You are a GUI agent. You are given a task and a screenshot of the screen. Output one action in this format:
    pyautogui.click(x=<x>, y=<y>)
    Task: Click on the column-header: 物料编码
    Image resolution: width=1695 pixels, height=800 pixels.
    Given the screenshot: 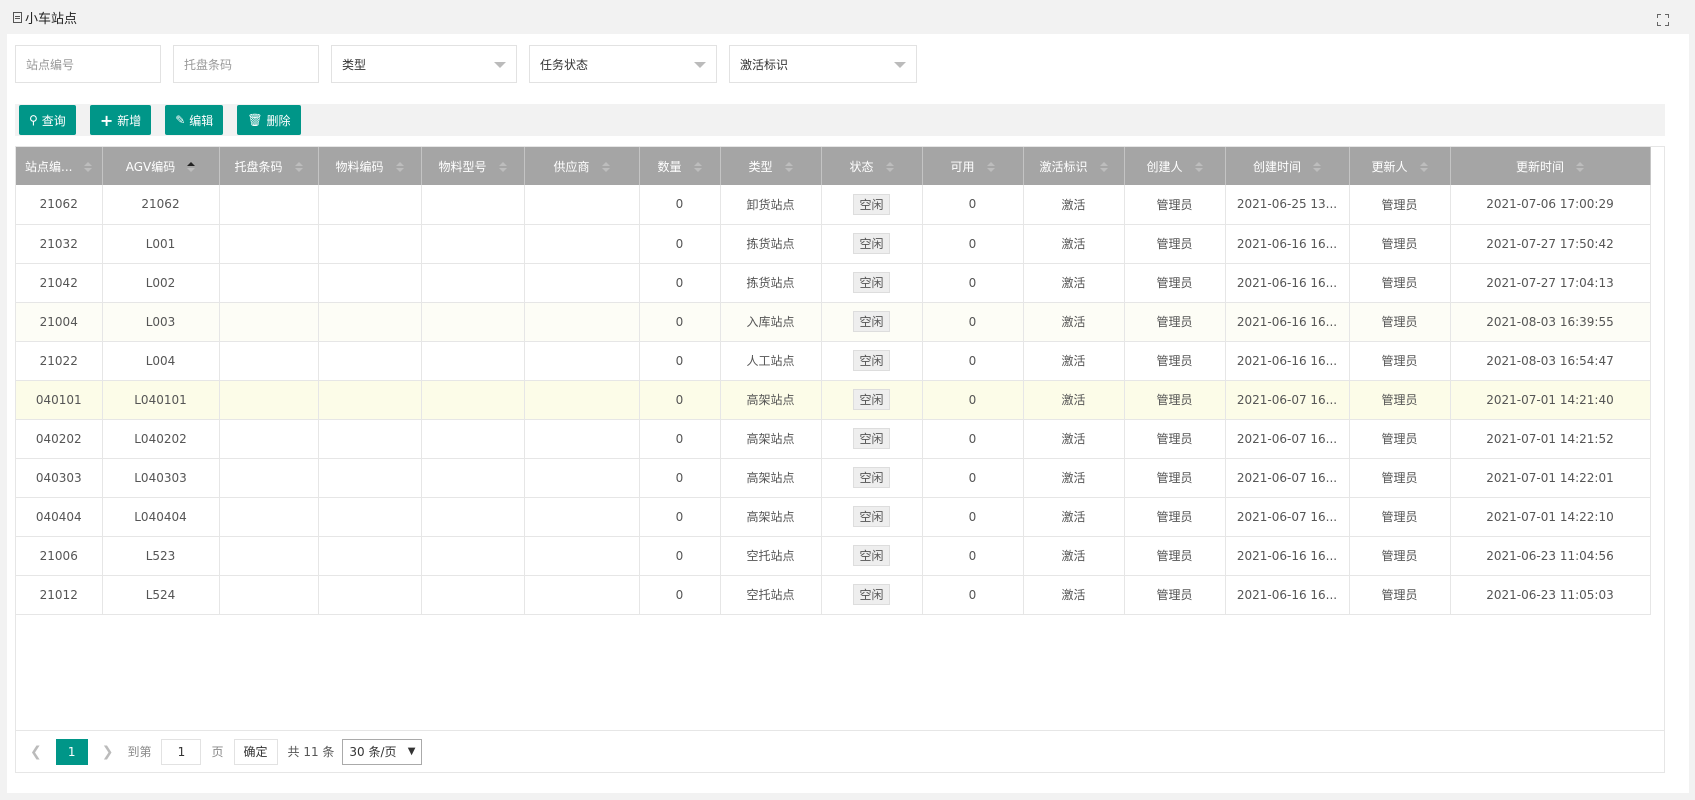 What is the action you would take?
    pyautogui.click(x=370, y=166)
    